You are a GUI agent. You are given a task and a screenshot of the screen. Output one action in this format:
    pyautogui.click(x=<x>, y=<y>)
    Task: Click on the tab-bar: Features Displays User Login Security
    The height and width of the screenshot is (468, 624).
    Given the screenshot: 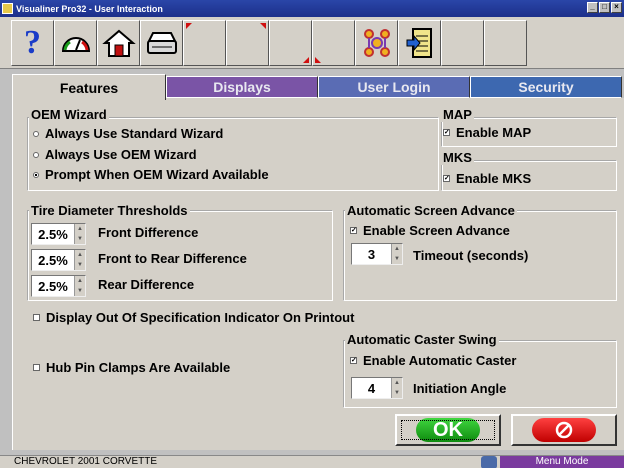 What is the action you would take?
    pyautogui.click(x=318, y=87)
    